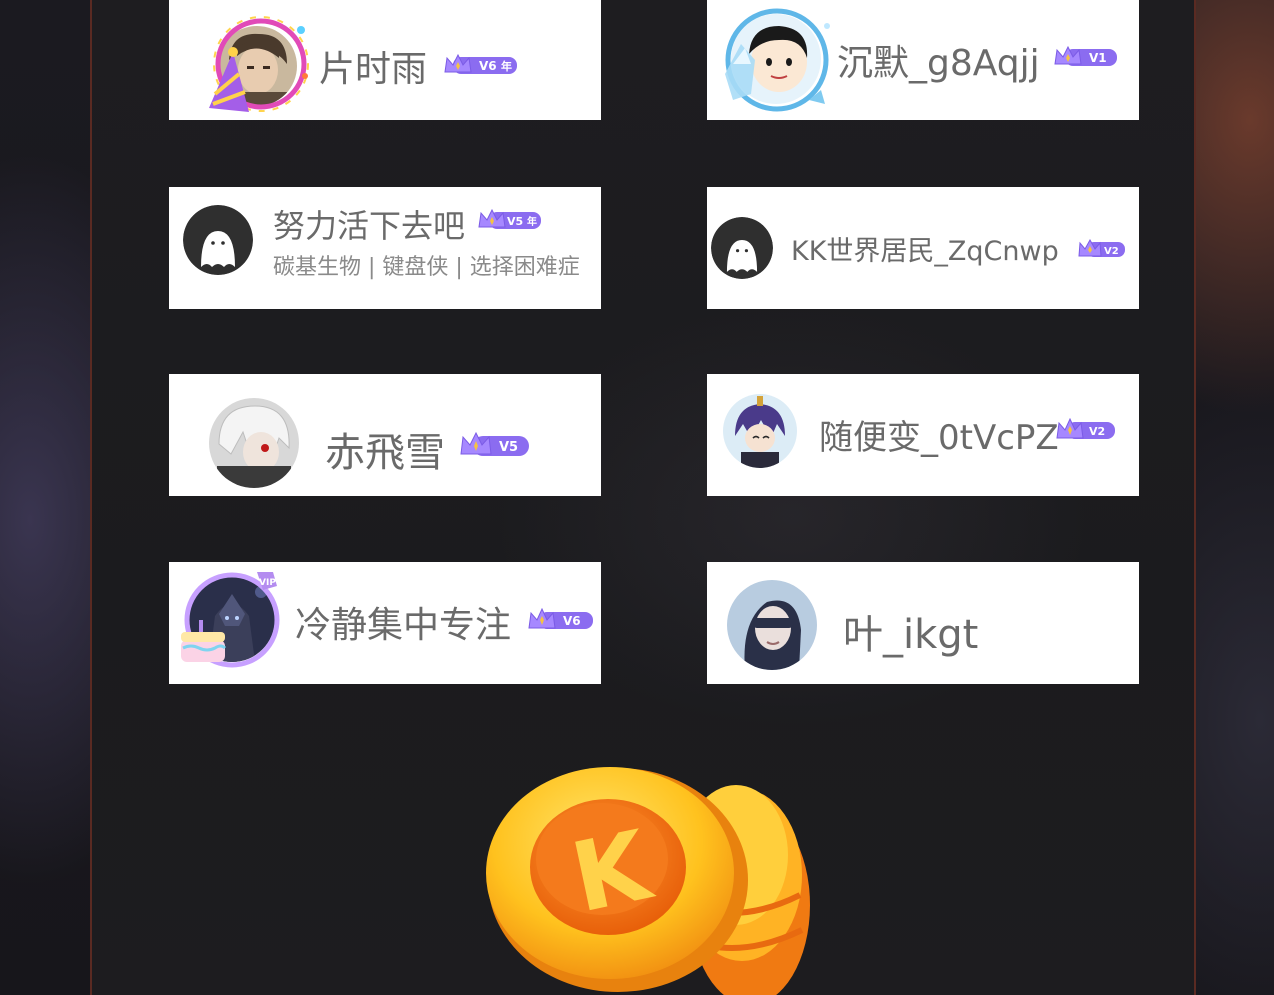 The width and height of the screenshot is (1274, 995). I want to click on user-card-1: 片时雨 V6 年, so click(385, 60).